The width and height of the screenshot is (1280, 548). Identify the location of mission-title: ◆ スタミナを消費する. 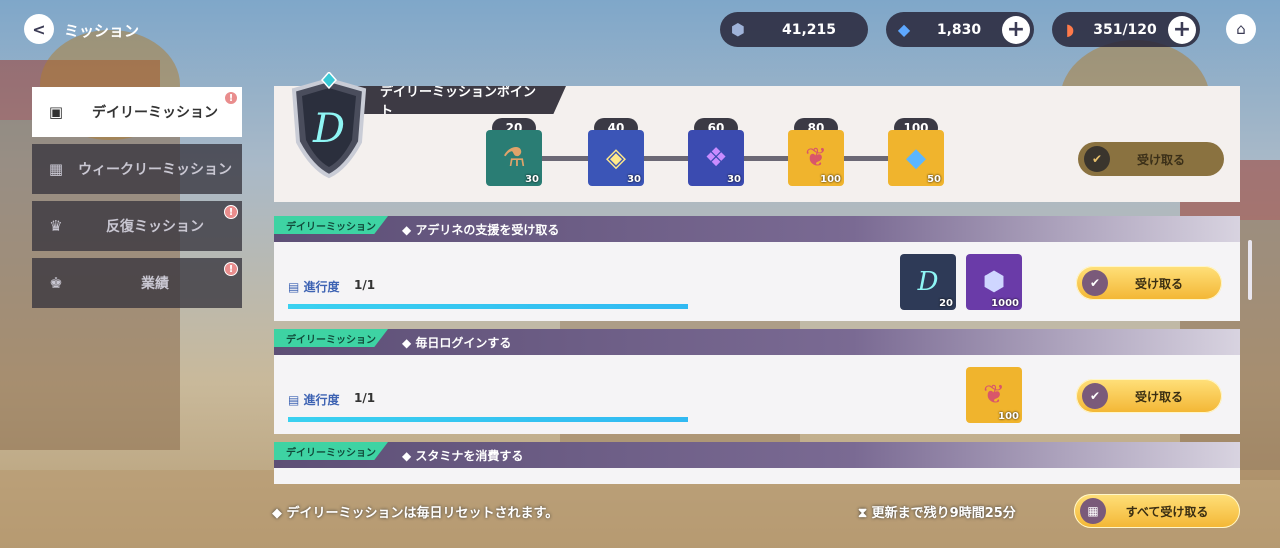
(463, 456).